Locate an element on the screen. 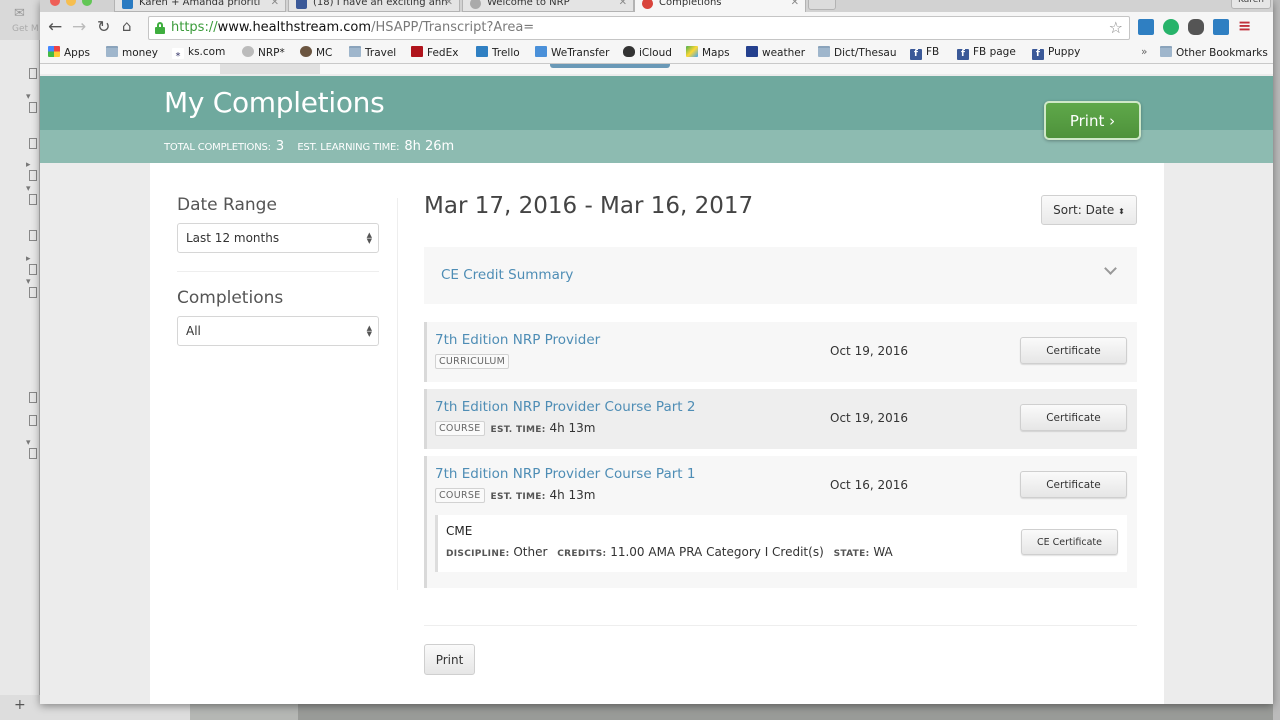 The width and height of the screenshot is (1280, 720). apps-grid-icon is located at coordinates (54, 51).